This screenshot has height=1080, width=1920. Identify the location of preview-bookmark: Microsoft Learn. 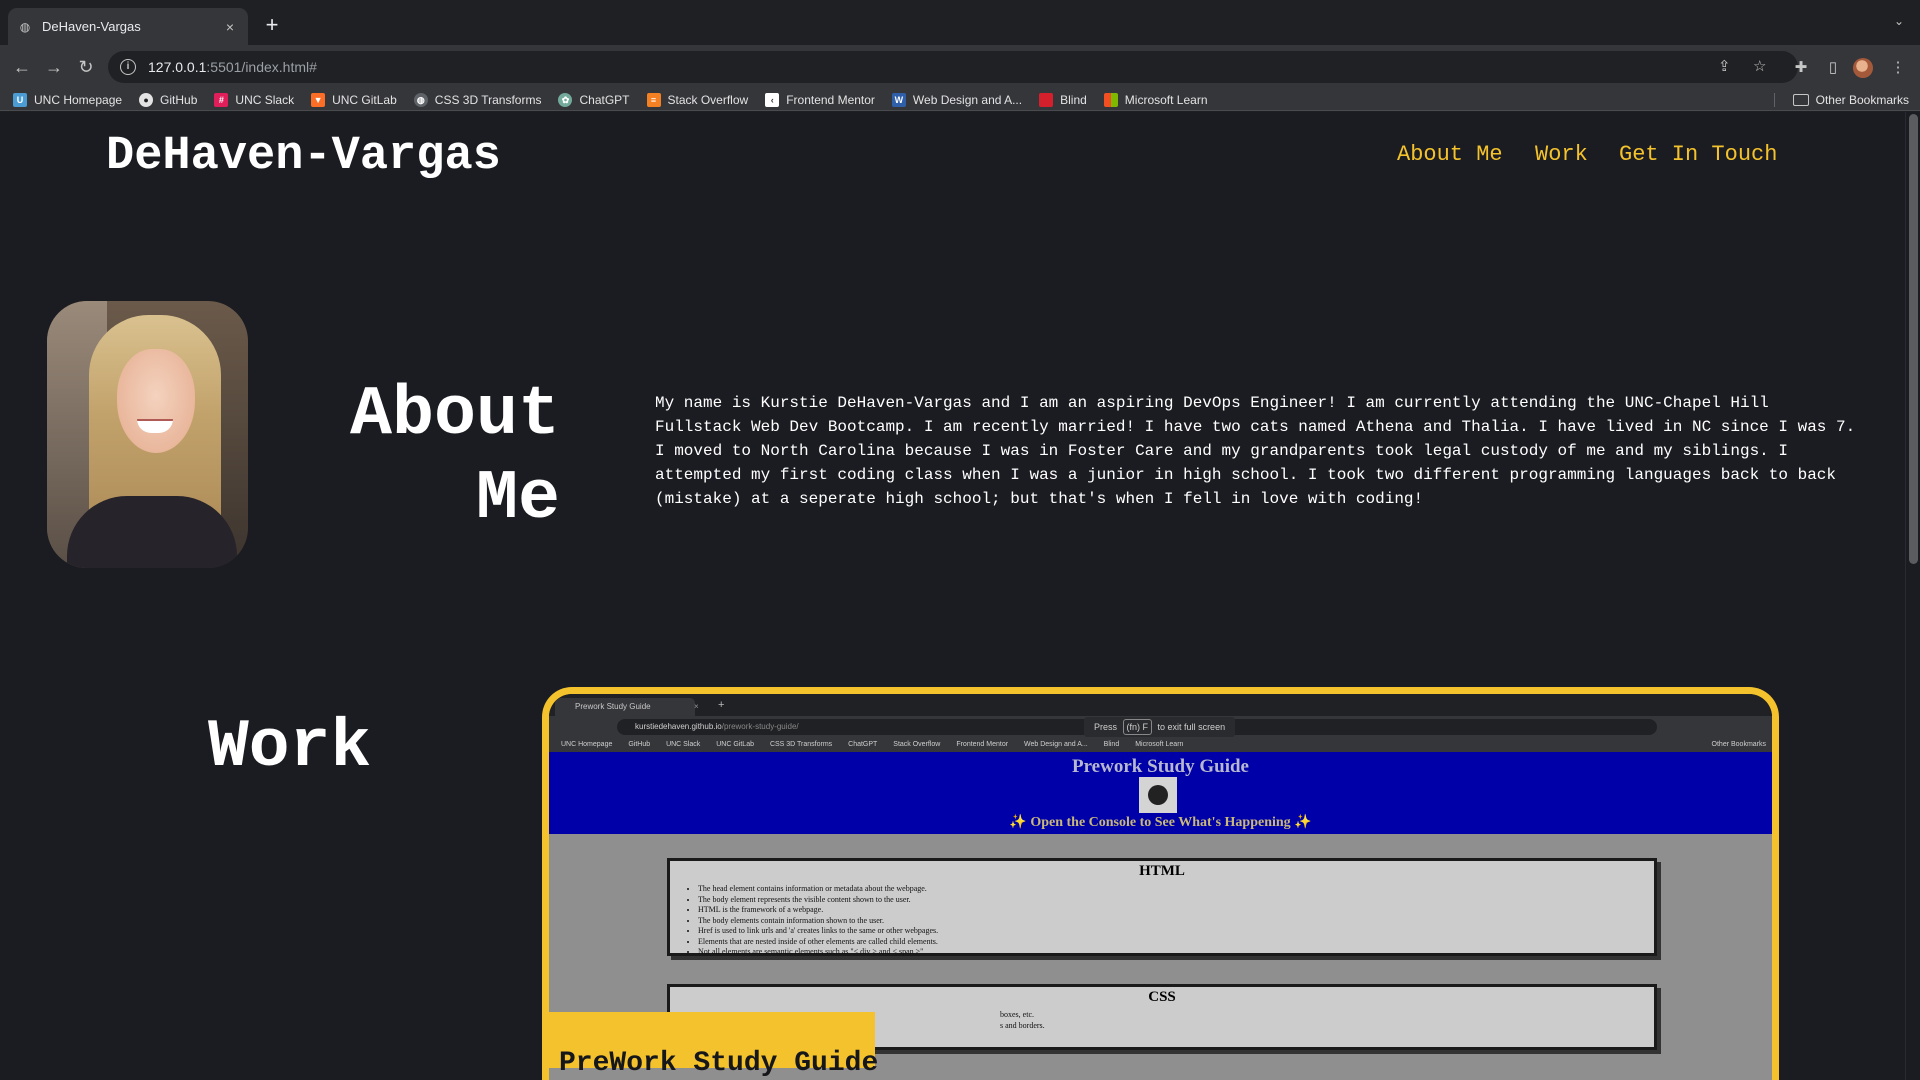
(1159, 744).